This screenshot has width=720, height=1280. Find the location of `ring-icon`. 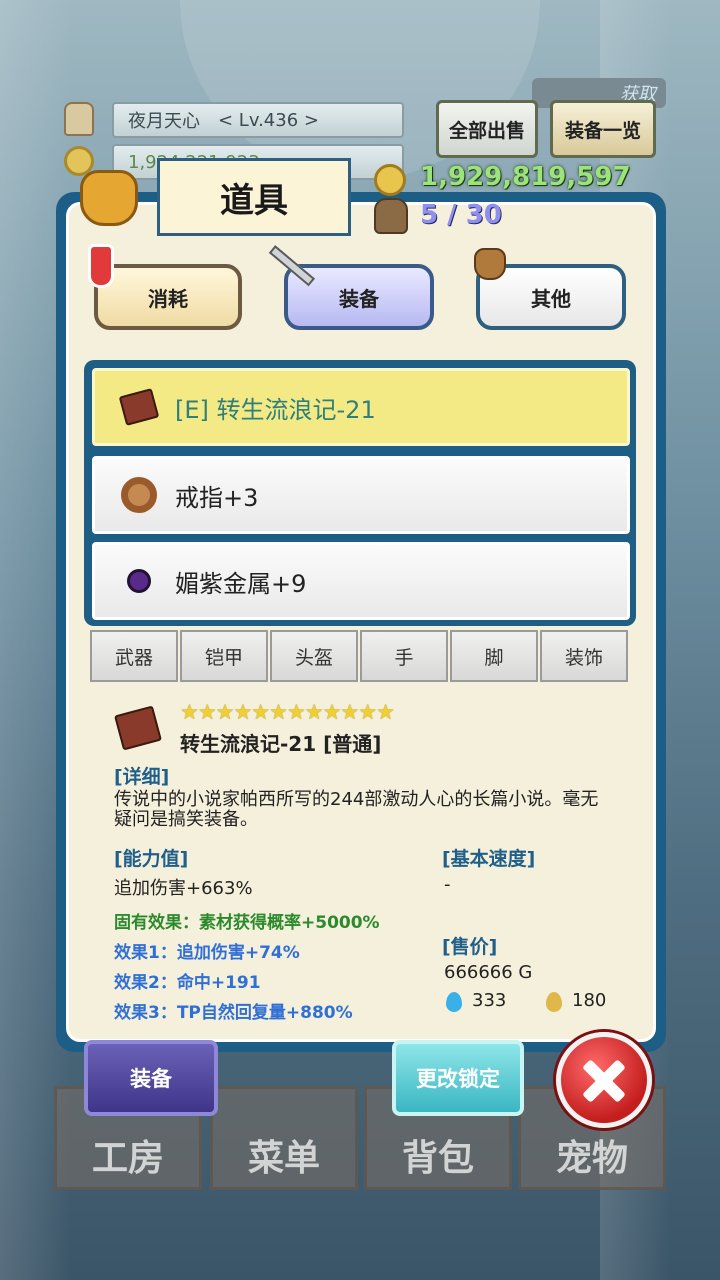

ring-icon is located at coordinates (139, 495).